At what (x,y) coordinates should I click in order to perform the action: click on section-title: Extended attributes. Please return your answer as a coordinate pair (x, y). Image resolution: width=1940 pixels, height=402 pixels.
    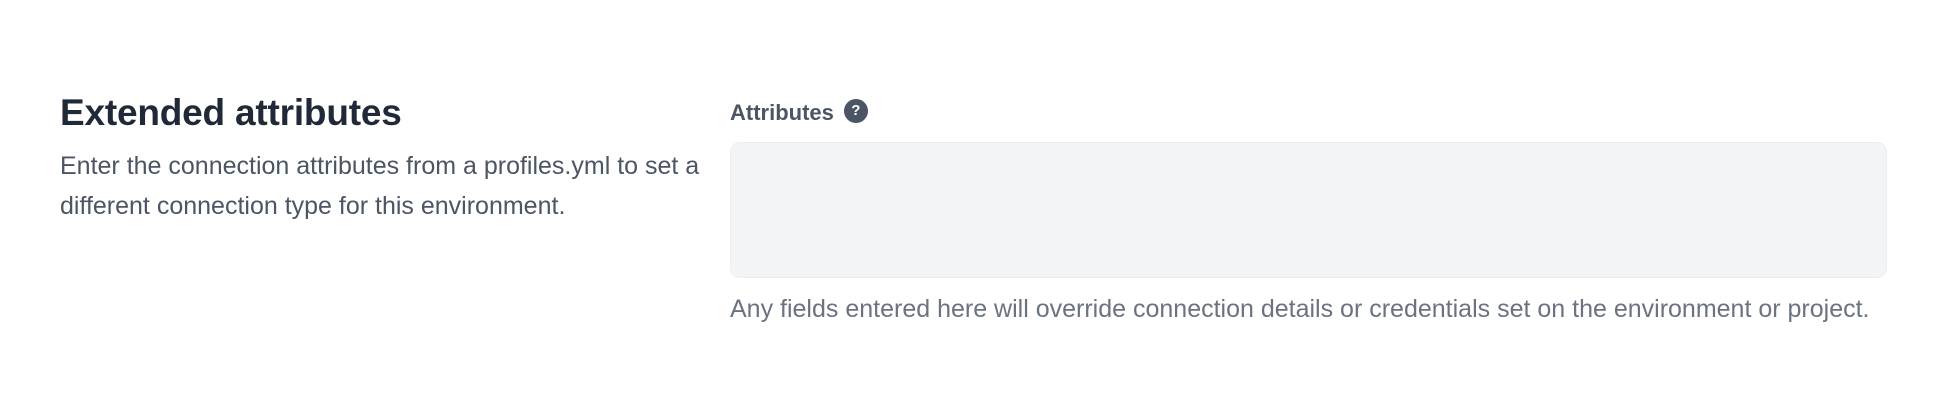
    Looking at the image, I should click on (231, 112).